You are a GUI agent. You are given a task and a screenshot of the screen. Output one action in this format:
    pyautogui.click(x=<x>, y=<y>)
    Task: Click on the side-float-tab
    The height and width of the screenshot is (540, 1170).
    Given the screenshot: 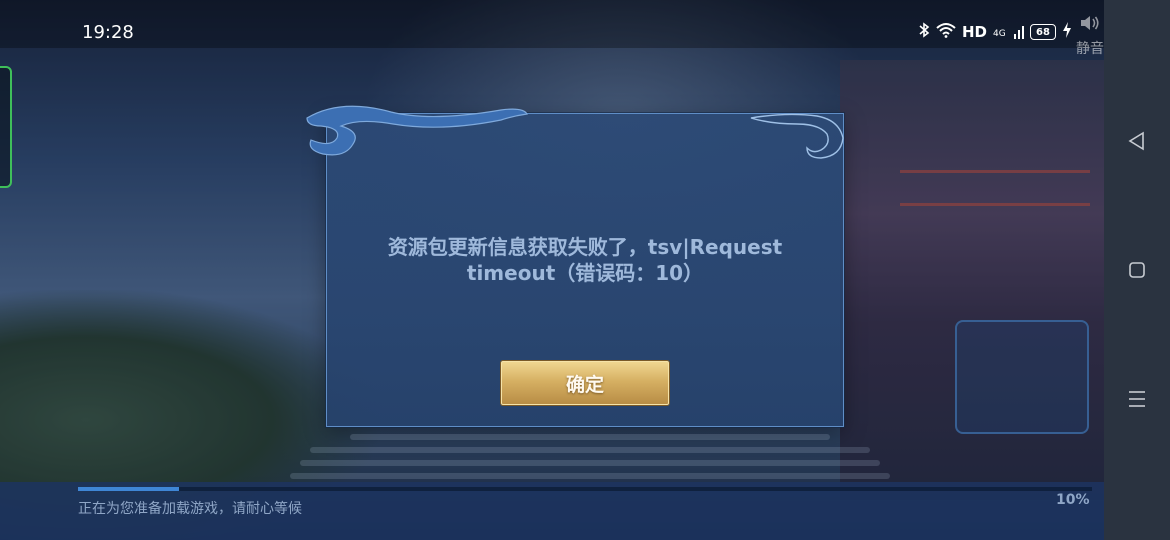 What is the action you would take?
    pyautogui.click(x=6, y=127)
    